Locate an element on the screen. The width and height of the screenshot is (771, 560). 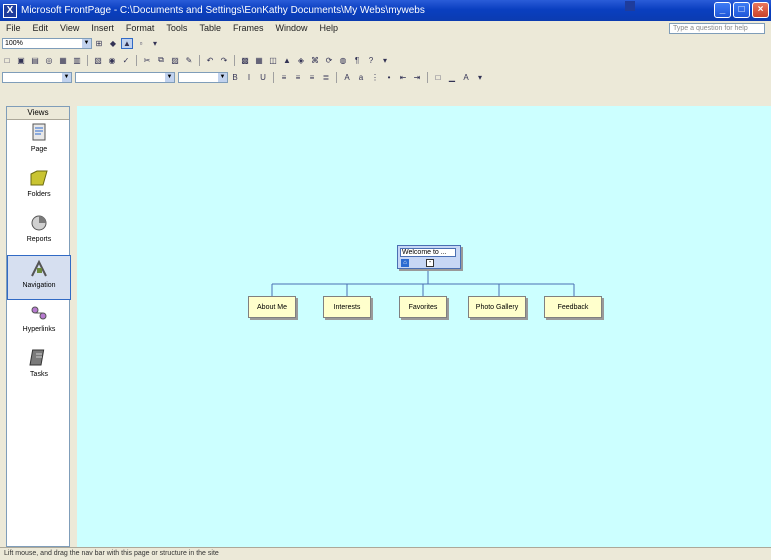
paste-icon: ▨ is located at coordinates (175, 60).